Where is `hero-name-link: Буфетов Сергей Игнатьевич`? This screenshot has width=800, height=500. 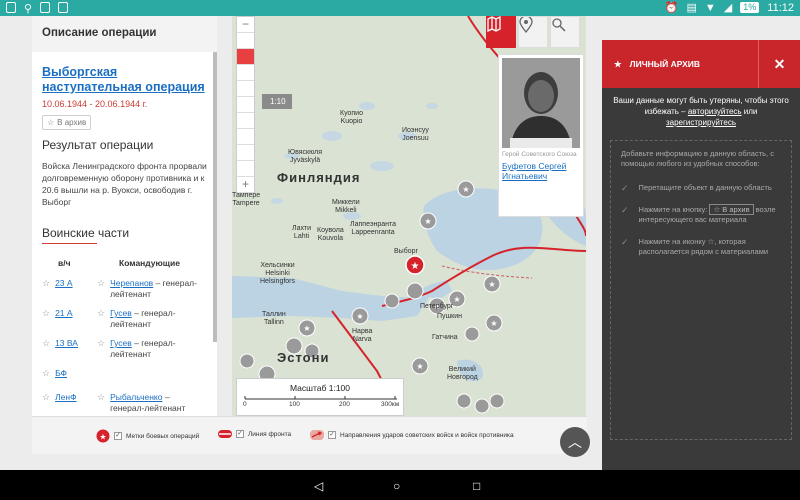
hero-name-link: Буфетов Сергей Игнатьевич is located at coordinates (541, 171).